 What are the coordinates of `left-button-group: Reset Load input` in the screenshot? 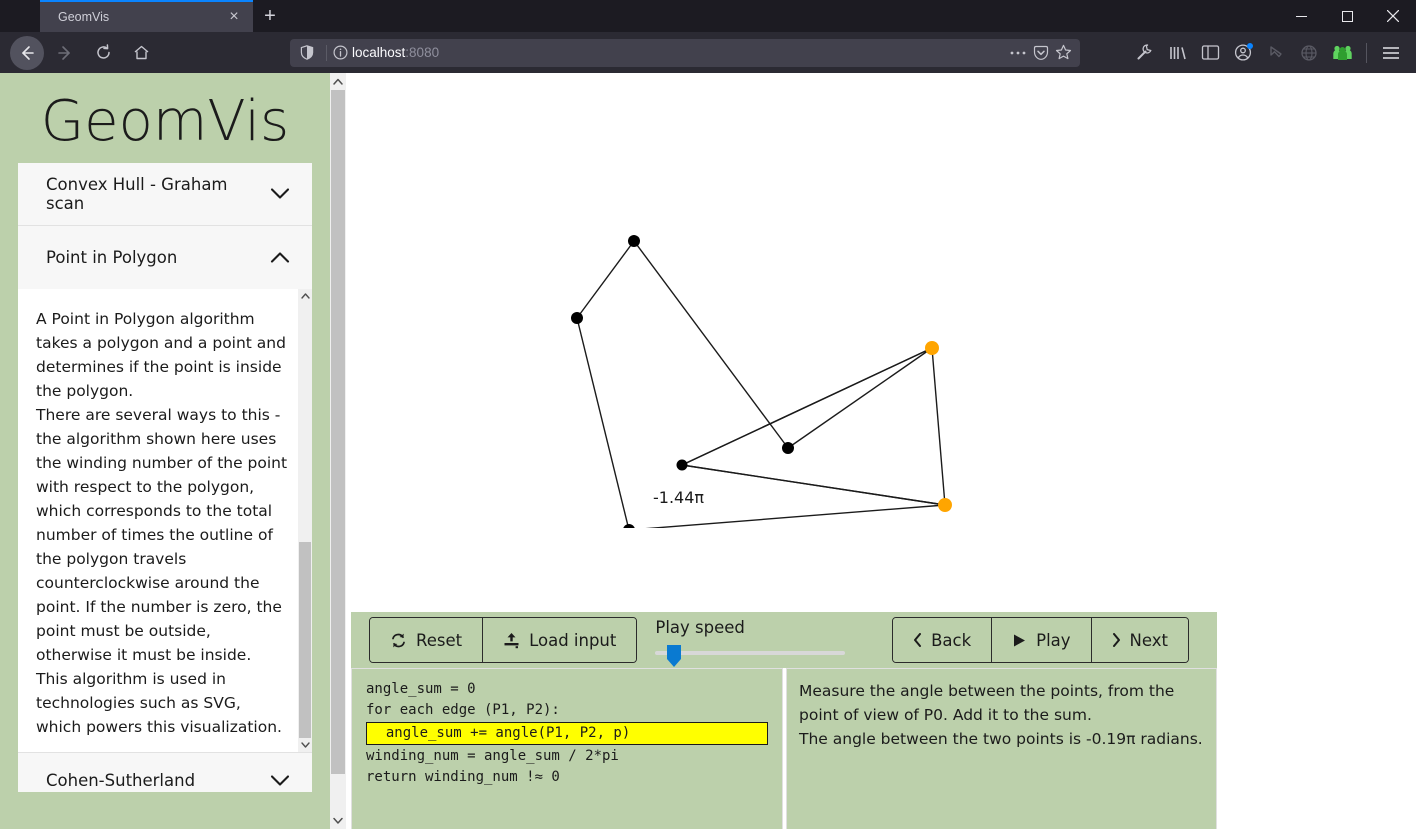 It's located at (503, 640).